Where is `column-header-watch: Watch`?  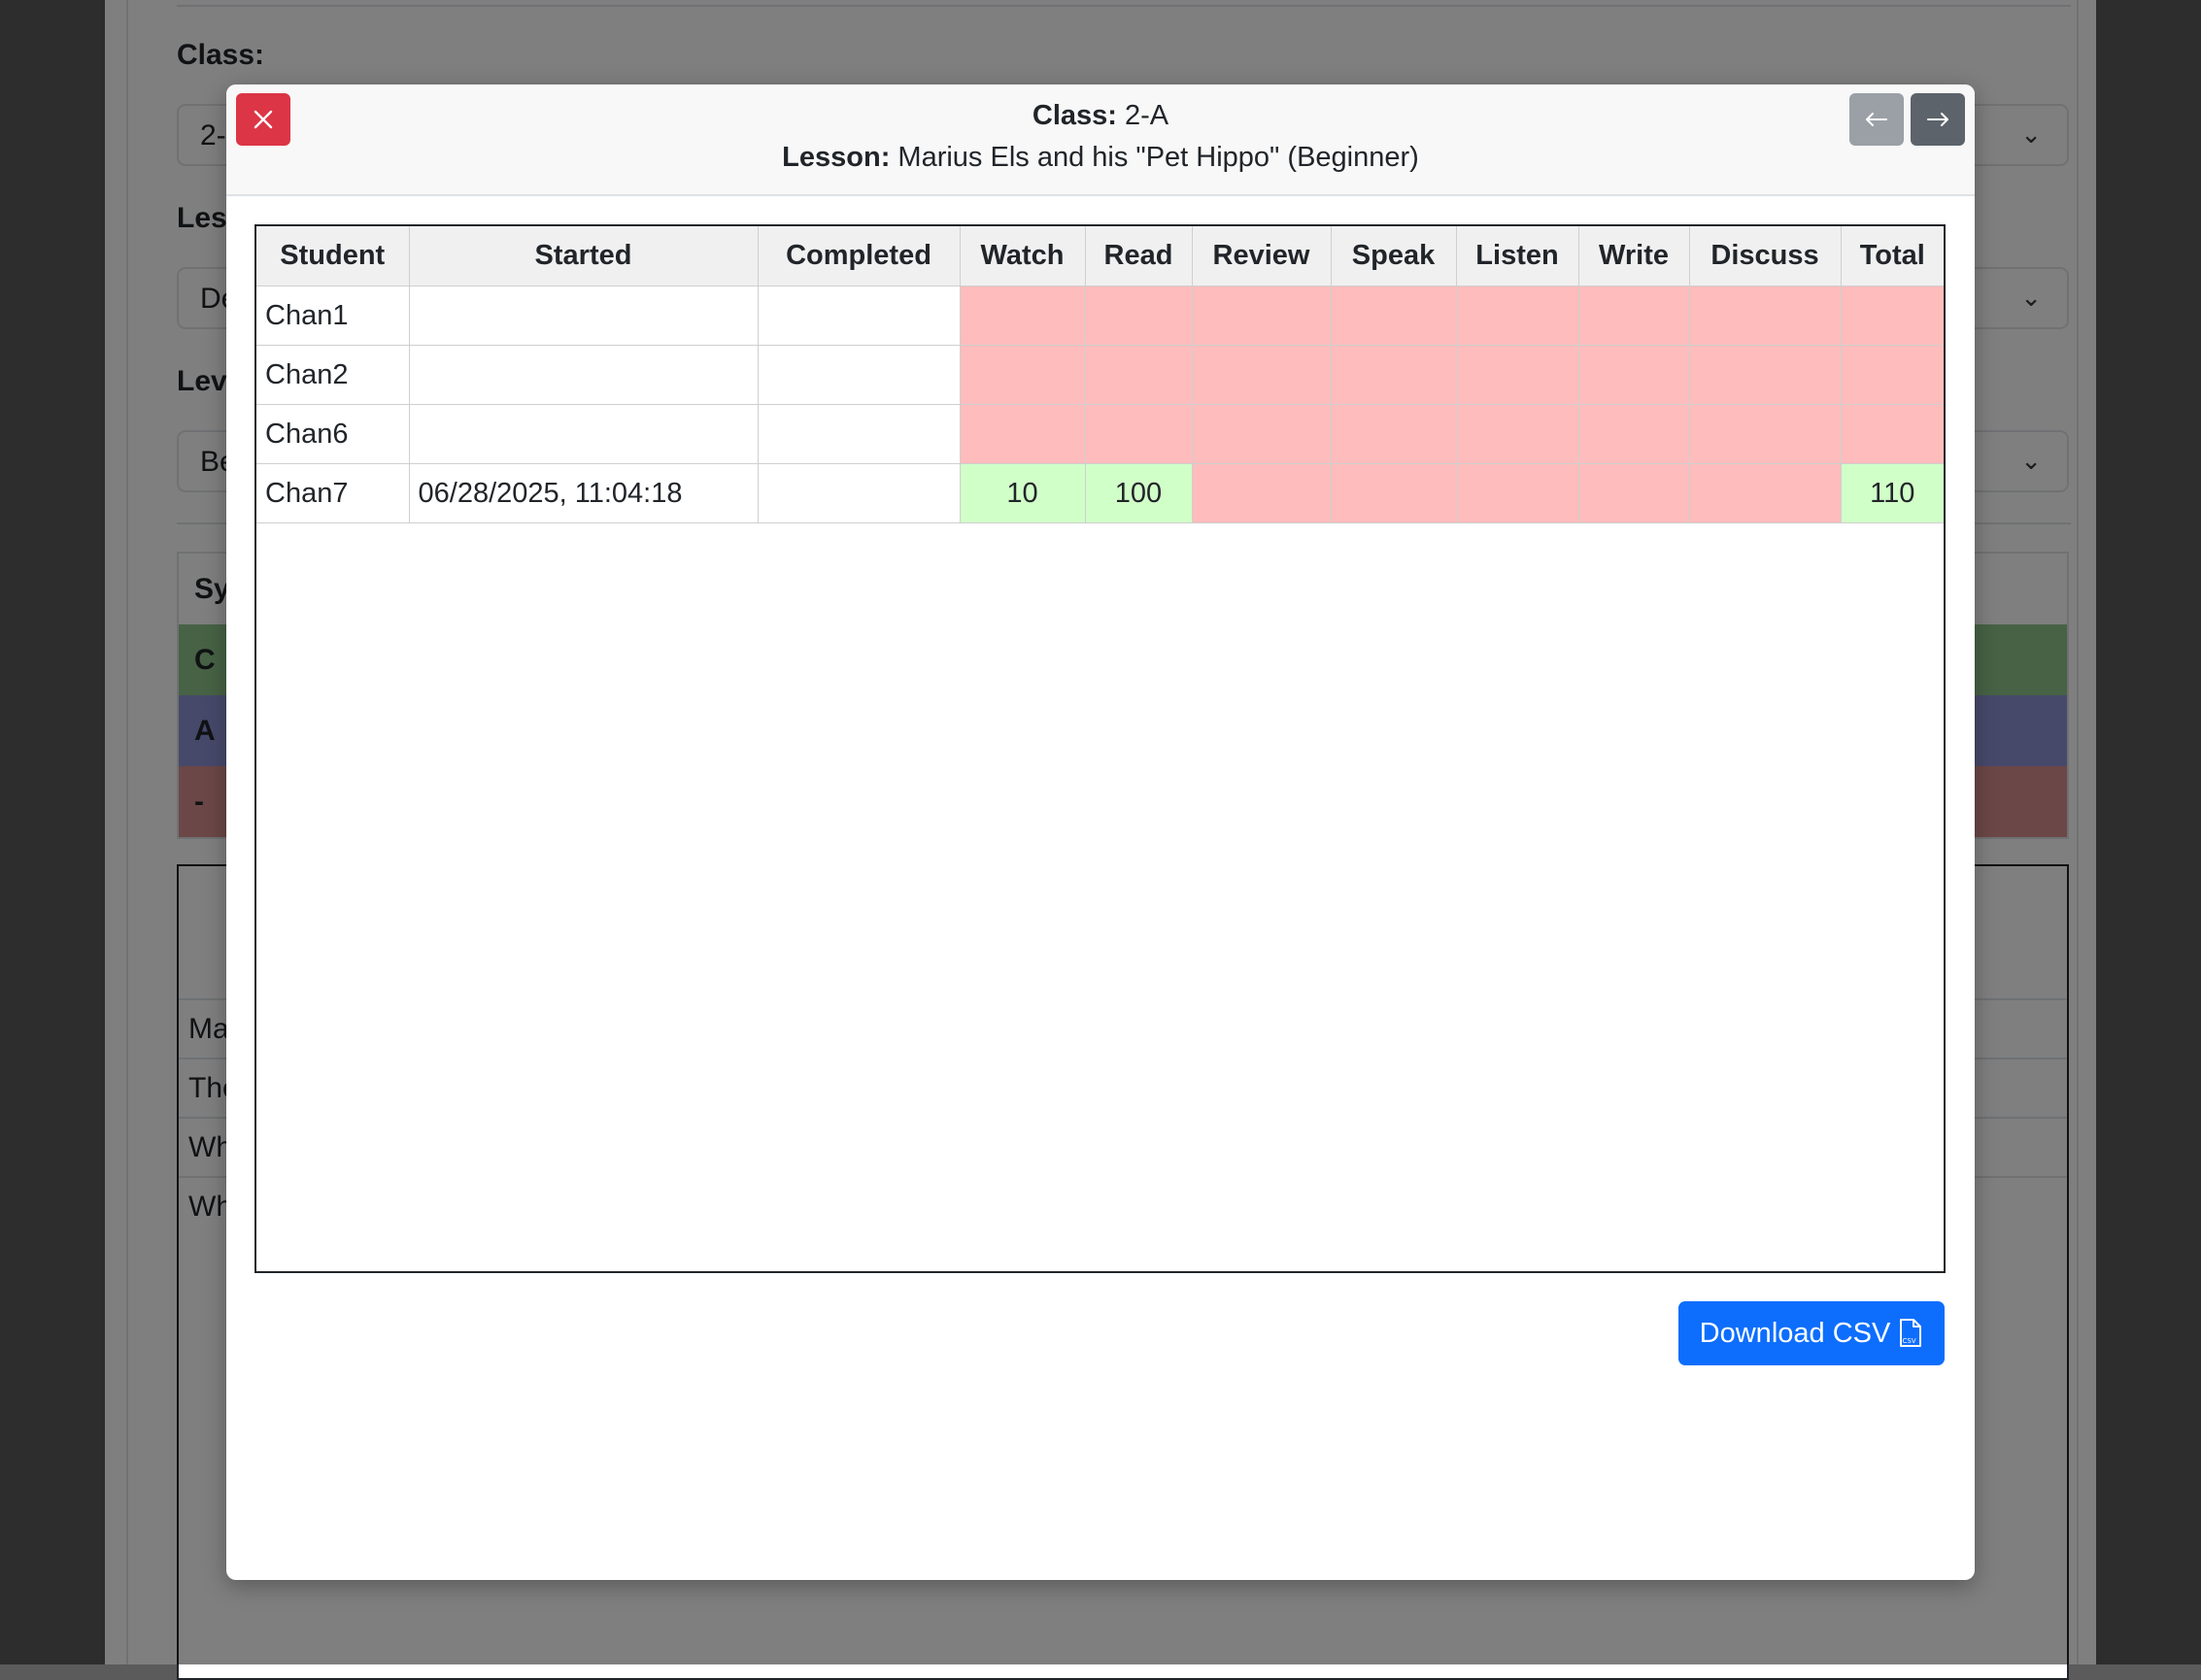 column-header-watch: Watch is located at coordinates (1022, 256).